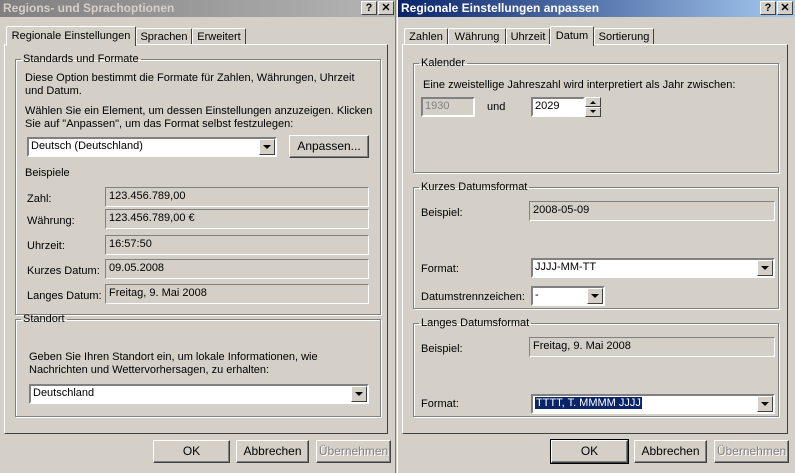 Image resolution: width=795 pixels, height=473 pixels. Describe the element at coordinates (237, 269) in the screenshot. I see `example-value-short-date: 09.05.2008` at that location.